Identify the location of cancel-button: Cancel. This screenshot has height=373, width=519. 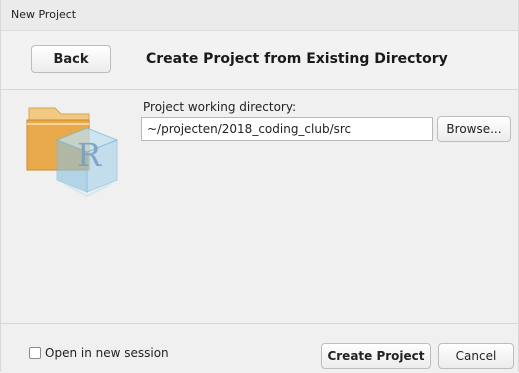
(476, 356).